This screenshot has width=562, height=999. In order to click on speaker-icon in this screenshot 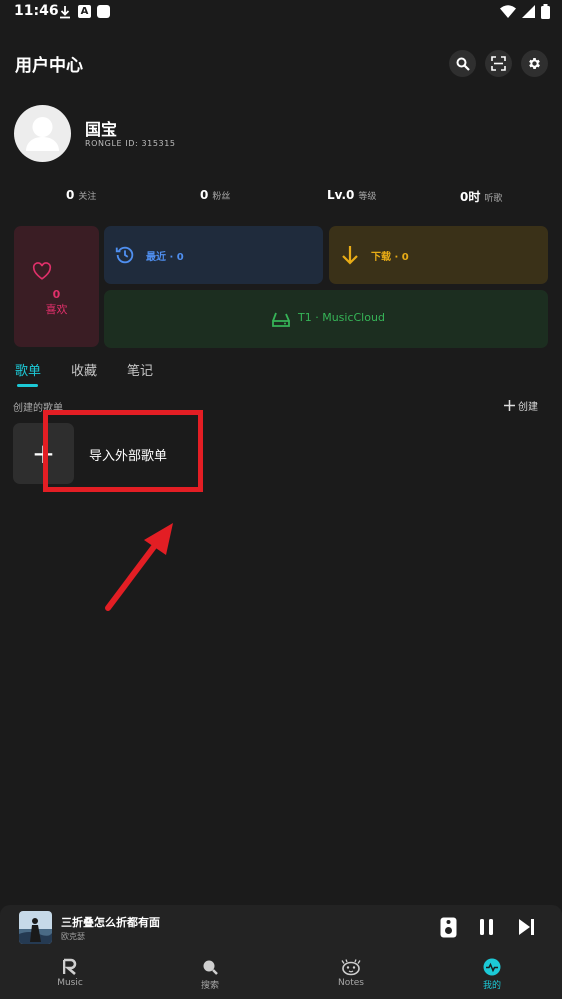, I will do `click(448, 927)`.